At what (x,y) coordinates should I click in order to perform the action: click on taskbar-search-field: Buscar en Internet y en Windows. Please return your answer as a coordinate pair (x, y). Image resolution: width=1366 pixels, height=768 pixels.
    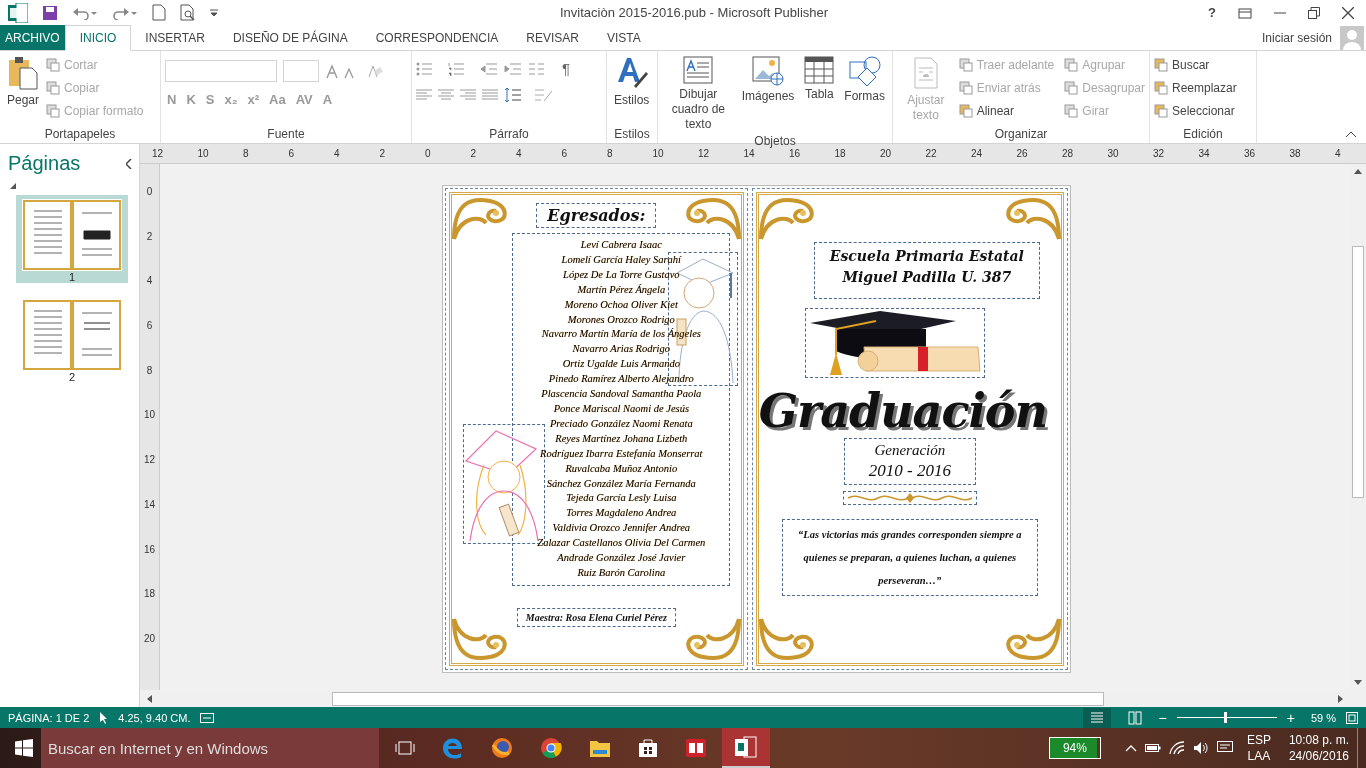
    Looking at the image, I should click on (210, 748).